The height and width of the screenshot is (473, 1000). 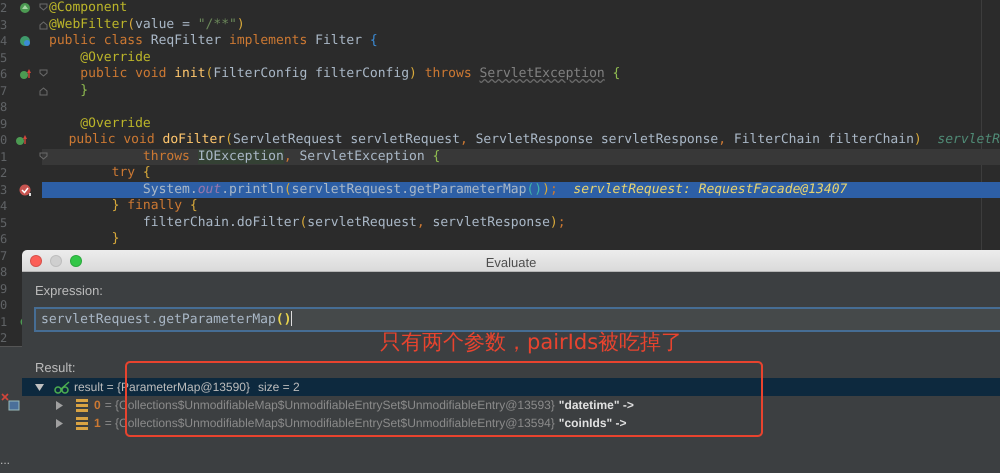 I want to click on stop-debug-icon, so click(x=11, y=402).